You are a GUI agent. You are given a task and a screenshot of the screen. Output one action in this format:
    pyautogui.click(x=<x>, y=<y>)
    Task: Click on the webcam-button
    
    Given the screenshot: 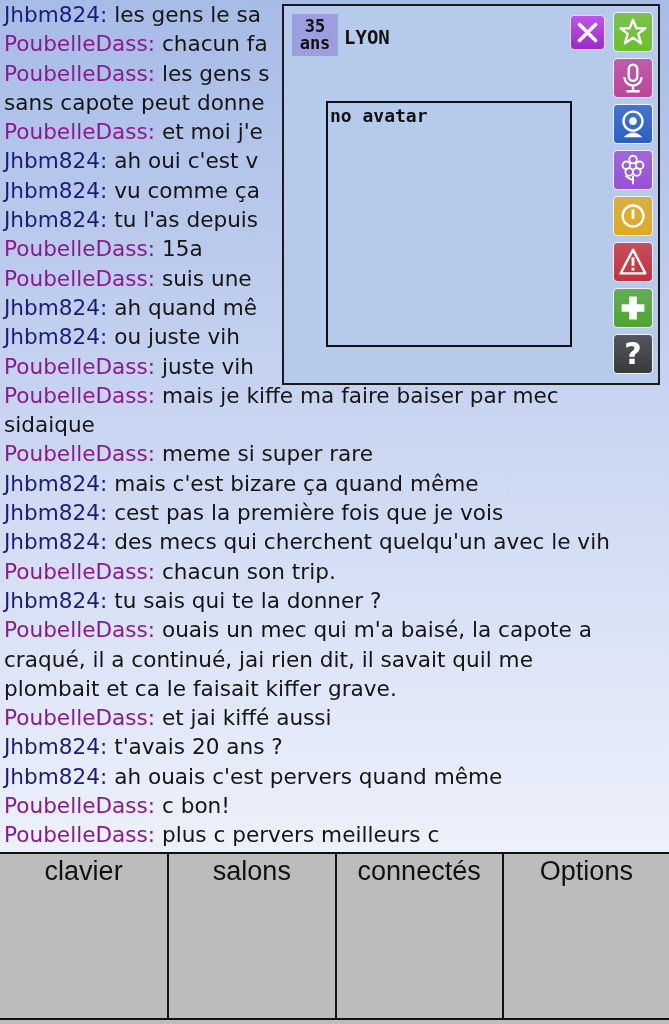 What is the action you would take?
    pyautogui.click(x=633, y=124)
    